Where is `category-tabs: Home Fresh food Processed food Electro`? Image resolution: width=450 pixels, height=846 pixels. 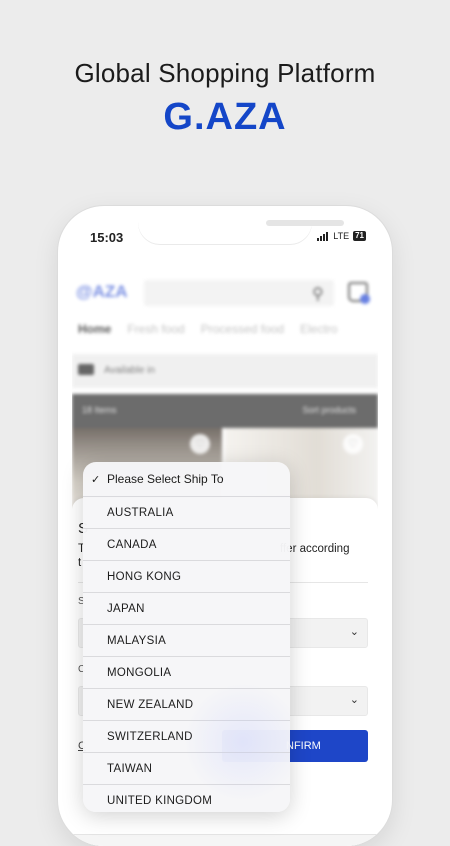
category-tabs: Home Fresh food Processed food Electro is located at coordinates (207, 329).